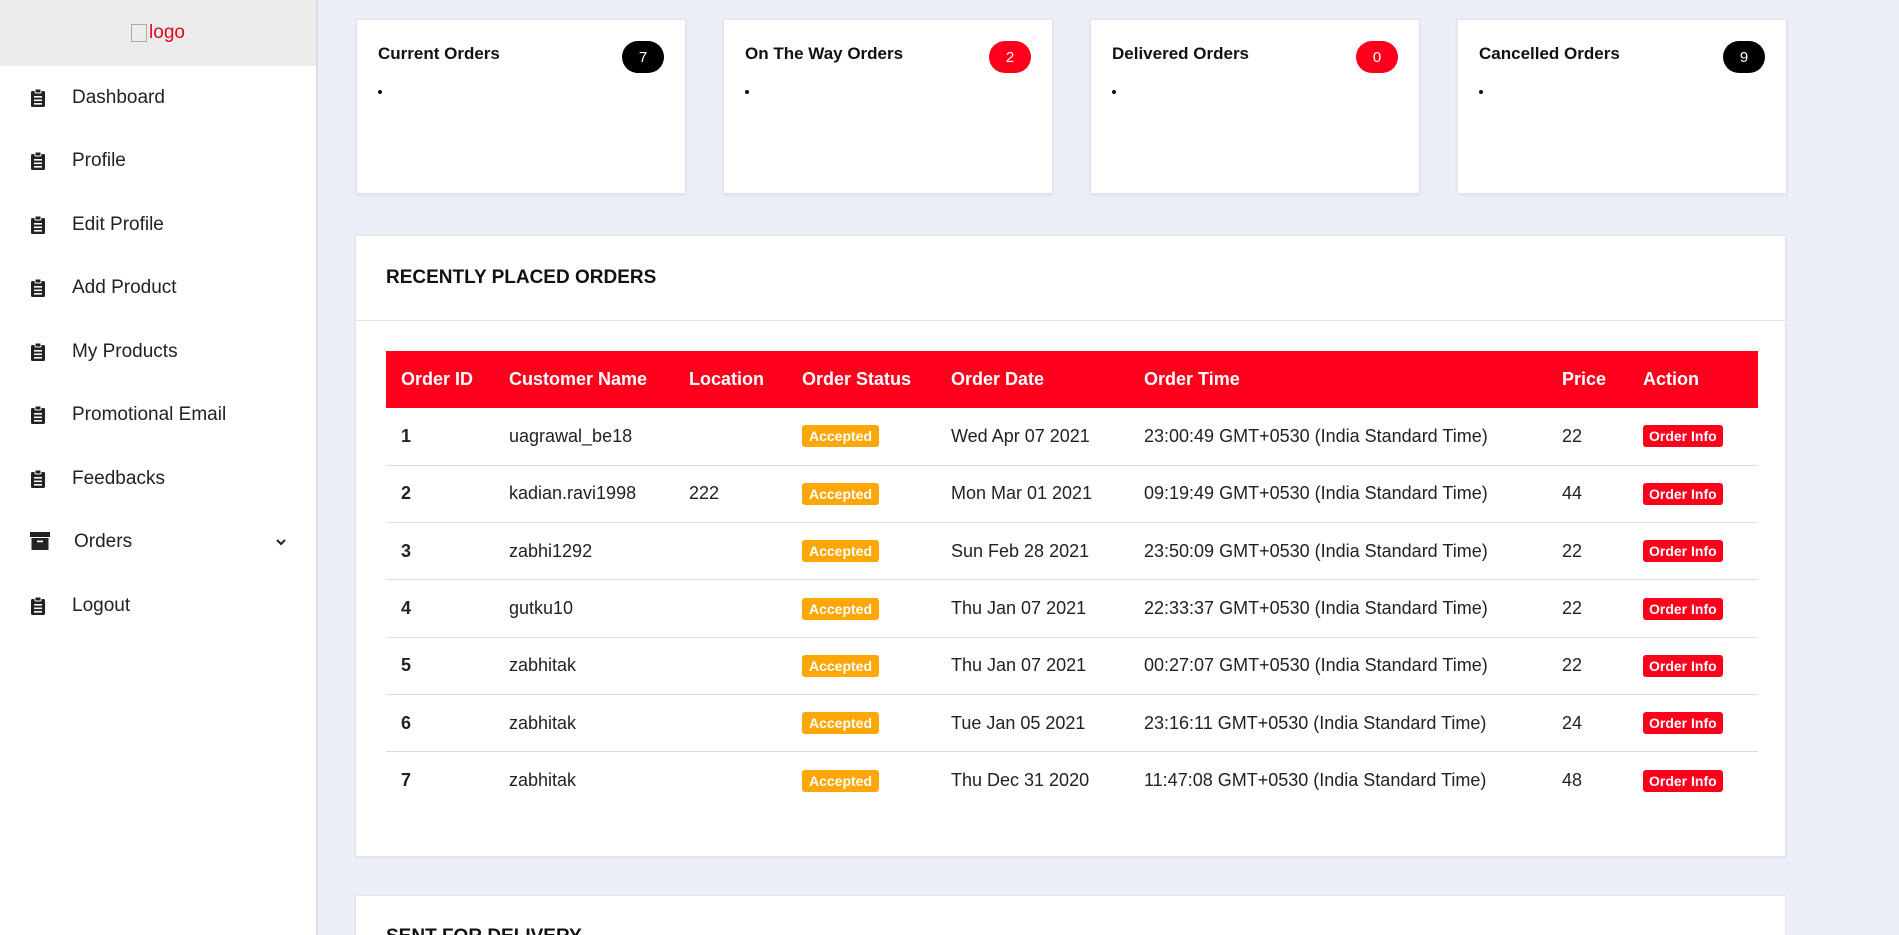  What do you see at coordinates (158, 543) in the screenshot?
I see `sidebar-item-orders: Orders` at bounding box center [158, 543].